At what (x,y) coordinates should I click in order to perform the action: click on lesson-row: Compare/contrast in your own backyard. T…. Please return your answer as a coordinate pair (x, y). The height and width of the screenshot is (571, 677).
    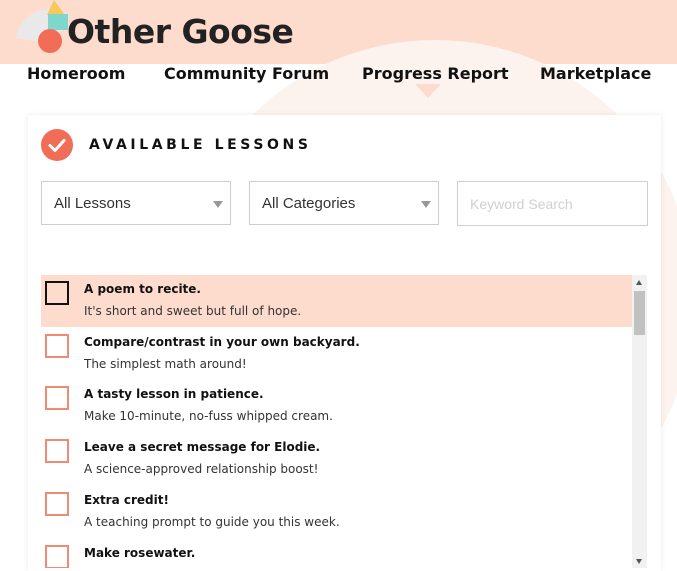
    Looking at the image, I should click on (336, 354).